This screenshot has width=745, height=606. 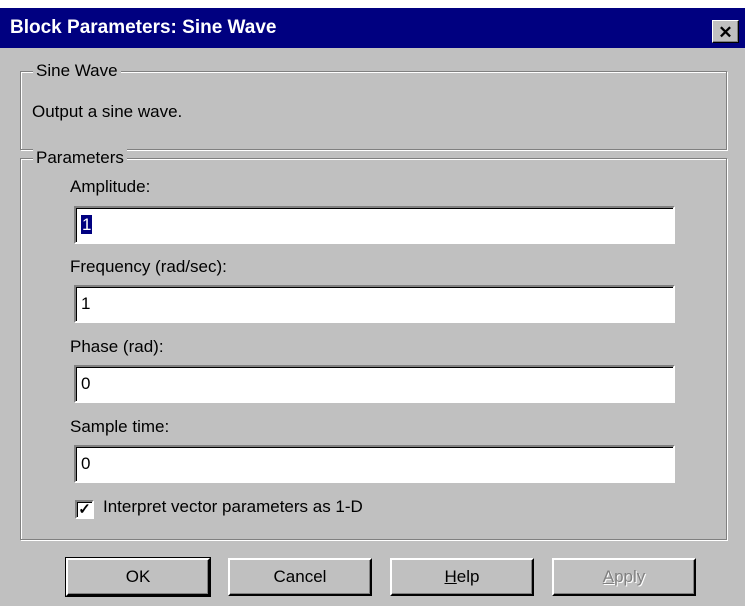 I want to click on cancel-button-label: Cancel, so click(x=300, y=576).